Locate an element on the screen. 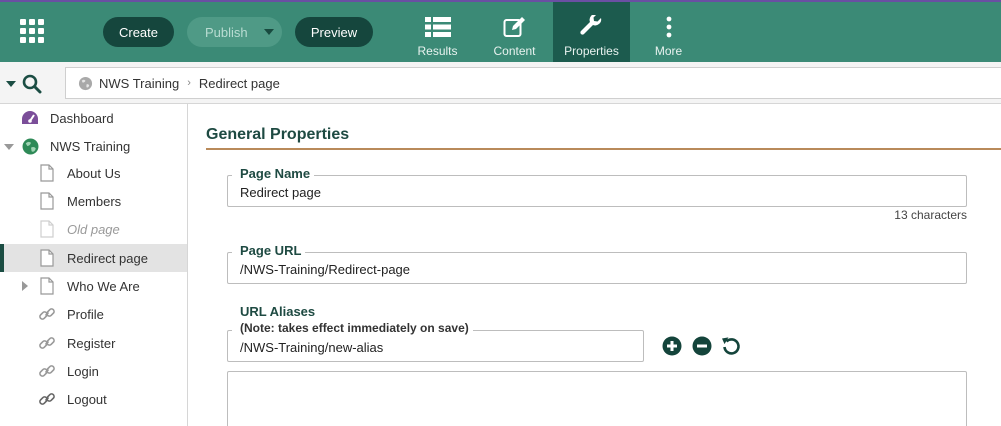 The height and width of the screenshot is (426, 1001). page-url-input: /NWS-Training/Redirect-page is located at coordinates (597, 268).